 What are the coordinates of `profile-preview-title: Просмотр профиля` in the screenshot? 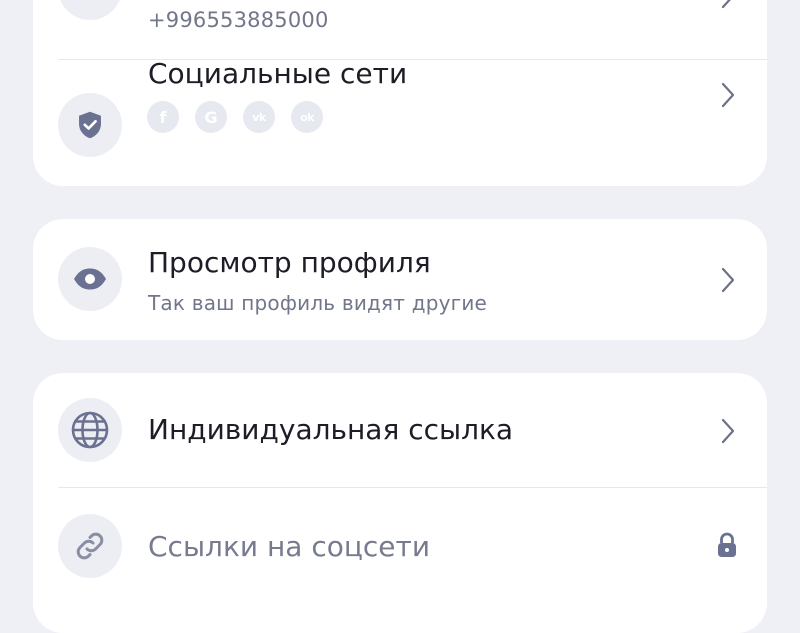 It's located at (289, 262).